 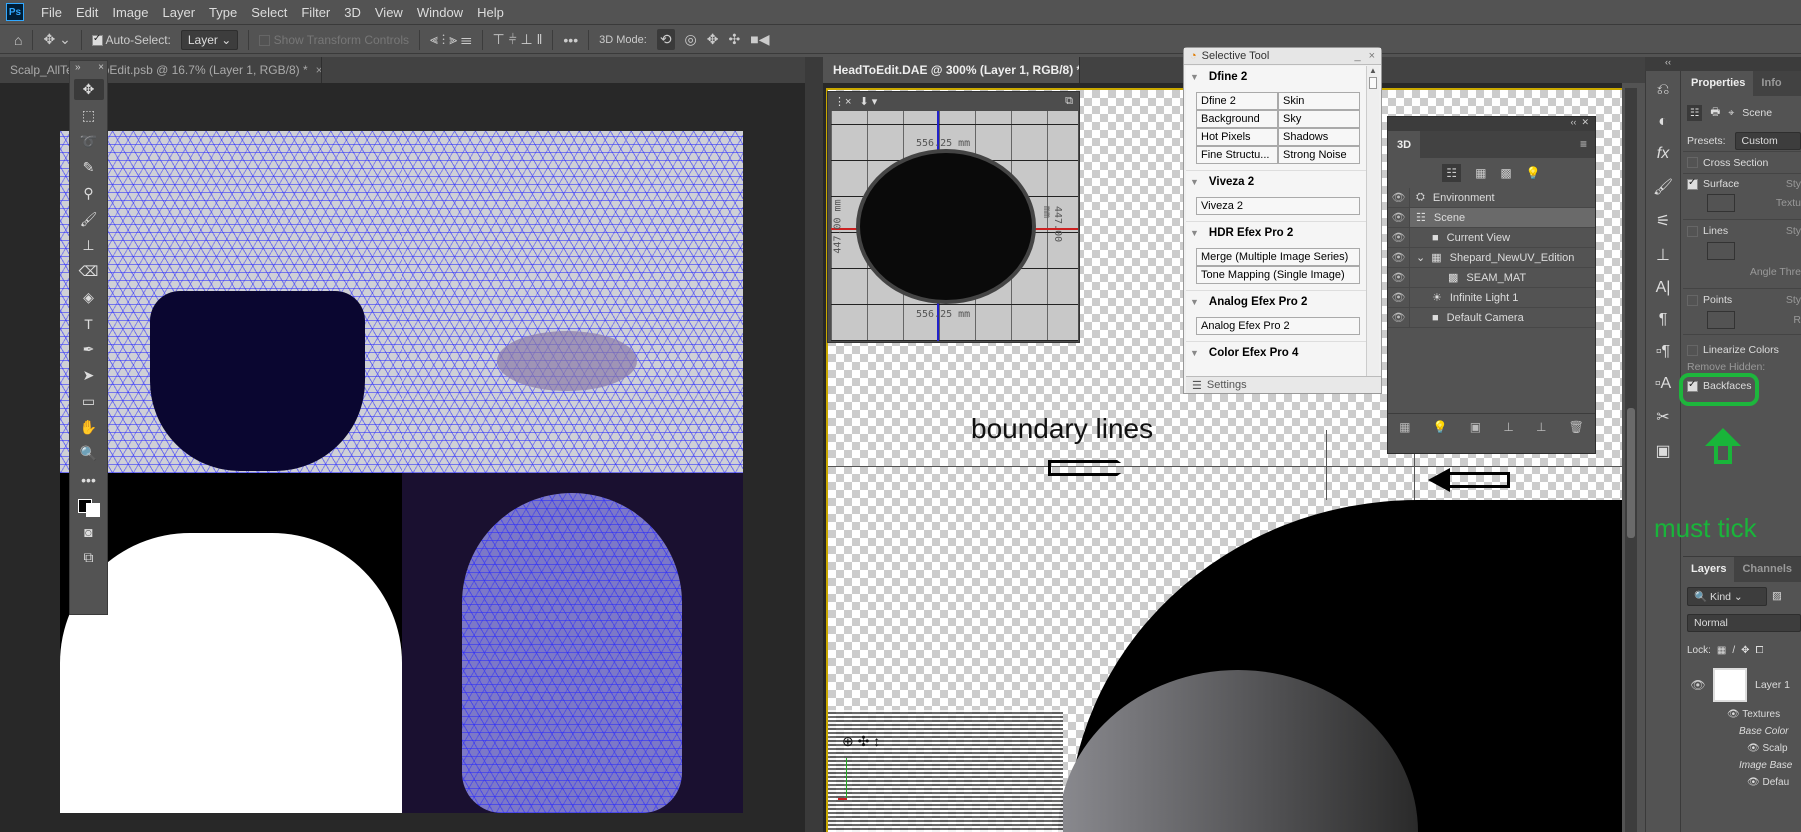 I want to click on tab-properties: Properties, so click(x=1718, y=83).